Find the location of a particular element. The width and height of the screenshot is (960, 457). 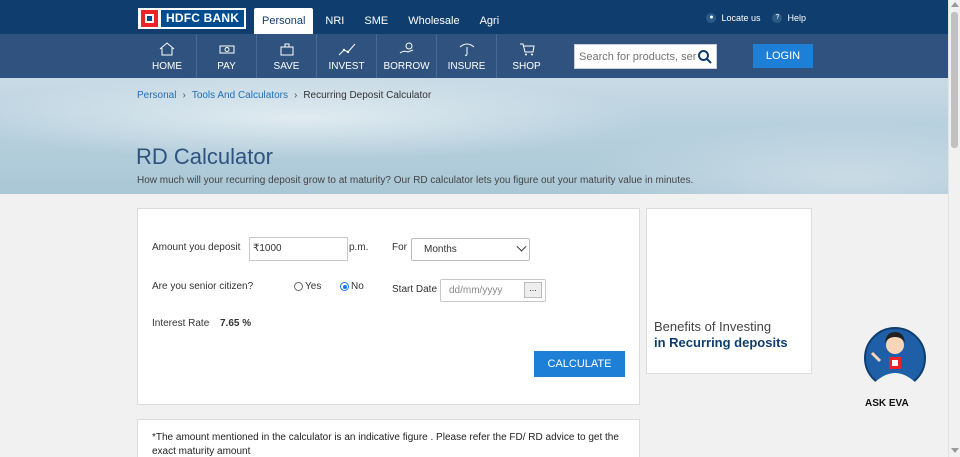

nav-insure: INSURE is located at coordinates (466, 56).